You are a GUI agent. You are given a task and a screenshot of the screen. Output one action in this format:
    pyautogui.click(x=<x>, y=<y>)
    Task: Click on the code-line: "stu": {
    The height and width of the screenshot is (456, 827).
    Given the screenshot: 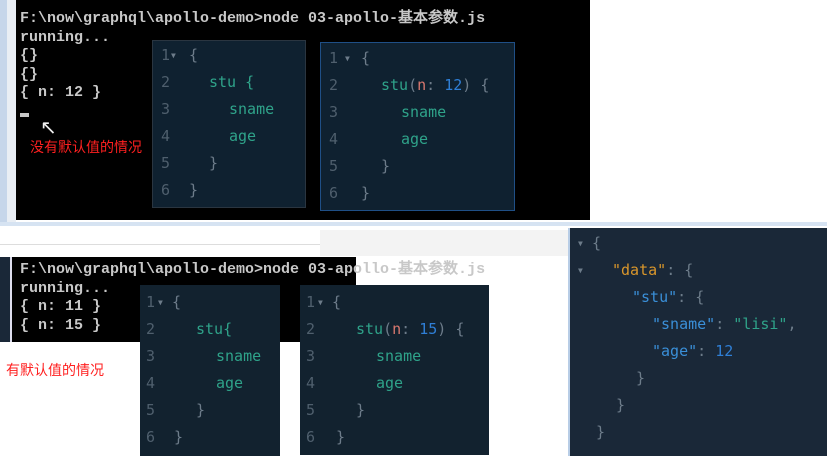 What is the action you would take?
    pyautogui.click(x=668, y=297)
    